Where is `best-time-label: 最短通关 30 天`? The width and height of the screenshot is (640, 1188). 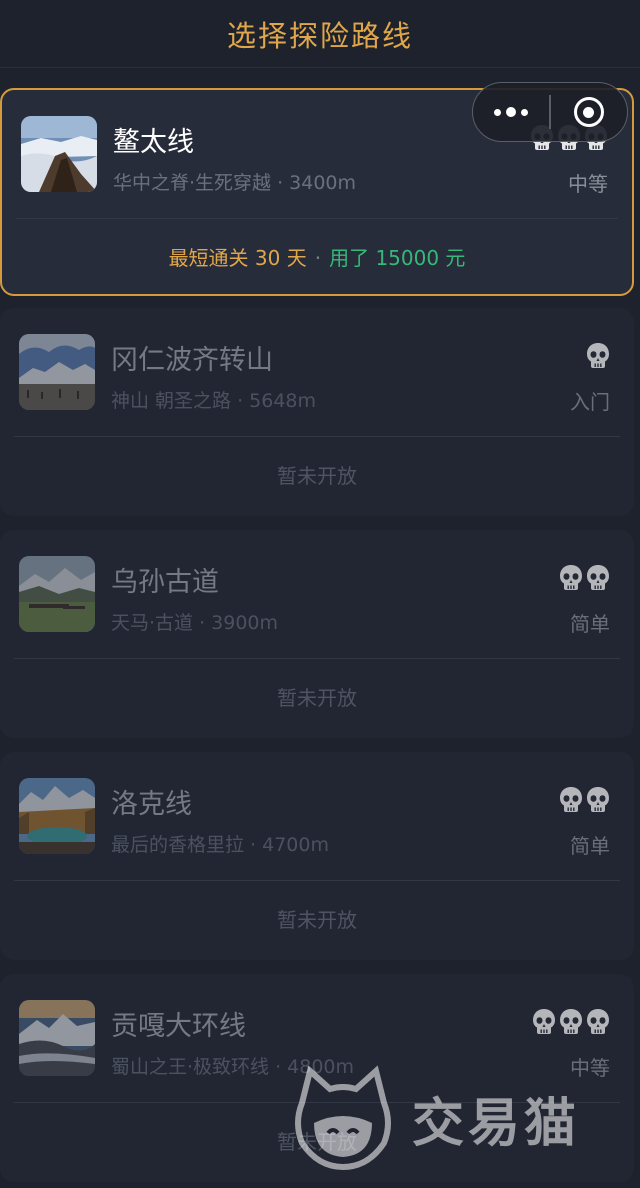
best-time-label: 最短通关 30 天 is located at coordinates (237, 258).